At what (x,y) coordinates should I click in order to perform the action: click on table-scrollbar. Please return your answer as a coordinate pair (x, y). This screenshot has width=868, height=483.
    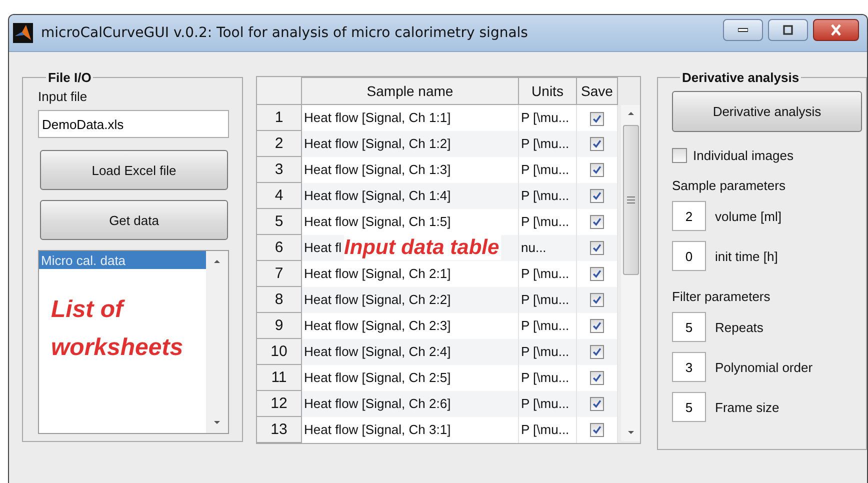
    Looking at the image, I should click on (630, 273).